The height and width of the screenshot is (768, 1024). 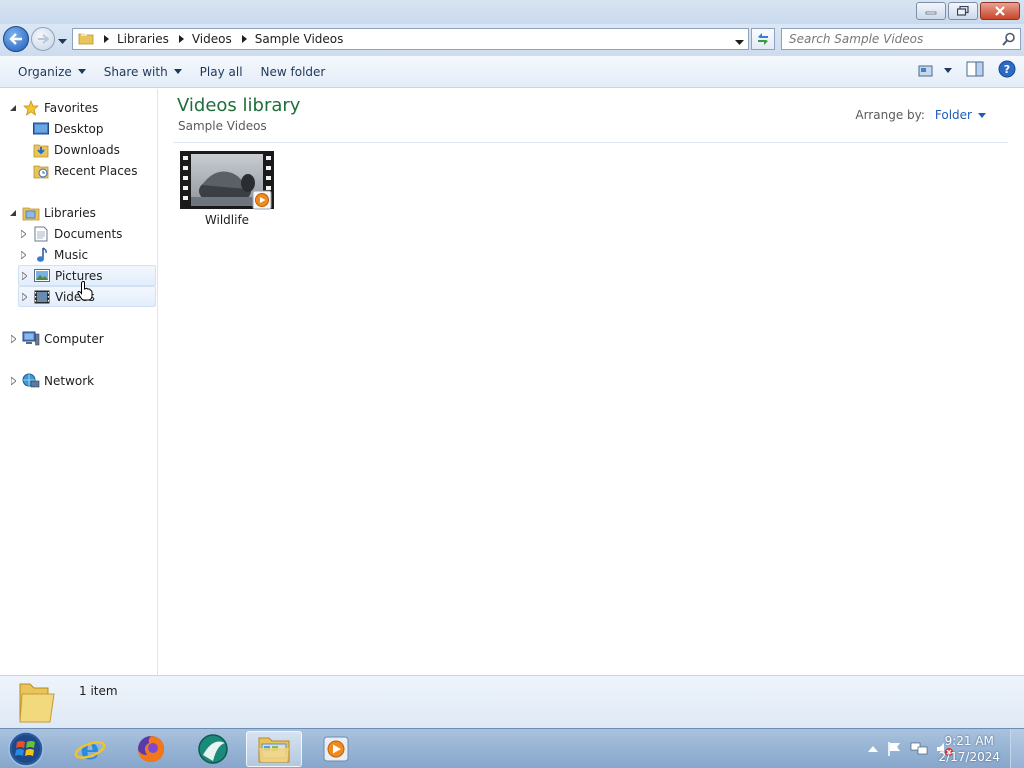 What do you see at coordinates (1007, 70) in the screenshot?
I see `help-button: ?` at bounding box center [1007, 70].